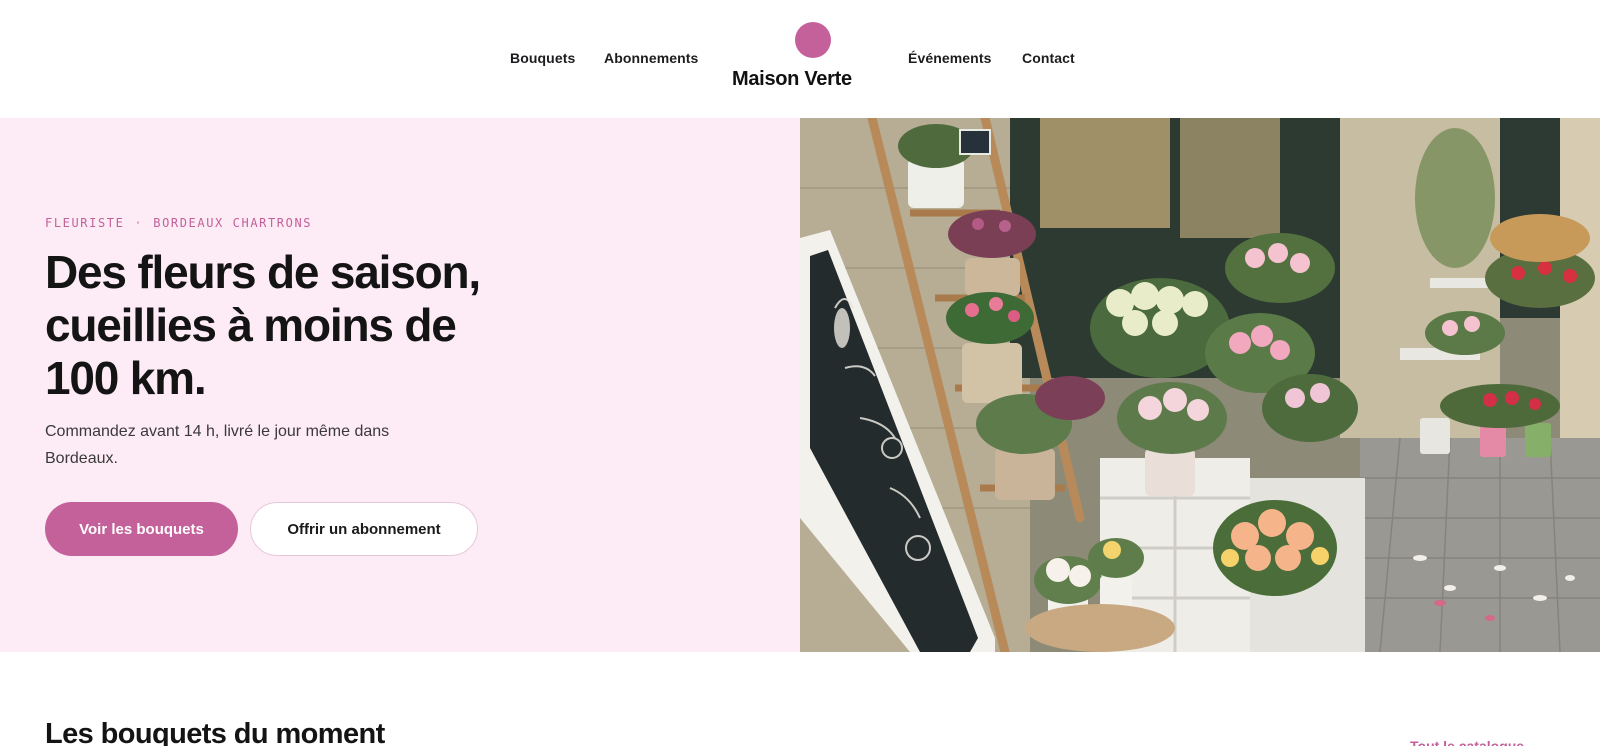  Describe the element at coordinates (215, 732) in the screenshot. I see `section-title: Les bouquets du moment` at that location.